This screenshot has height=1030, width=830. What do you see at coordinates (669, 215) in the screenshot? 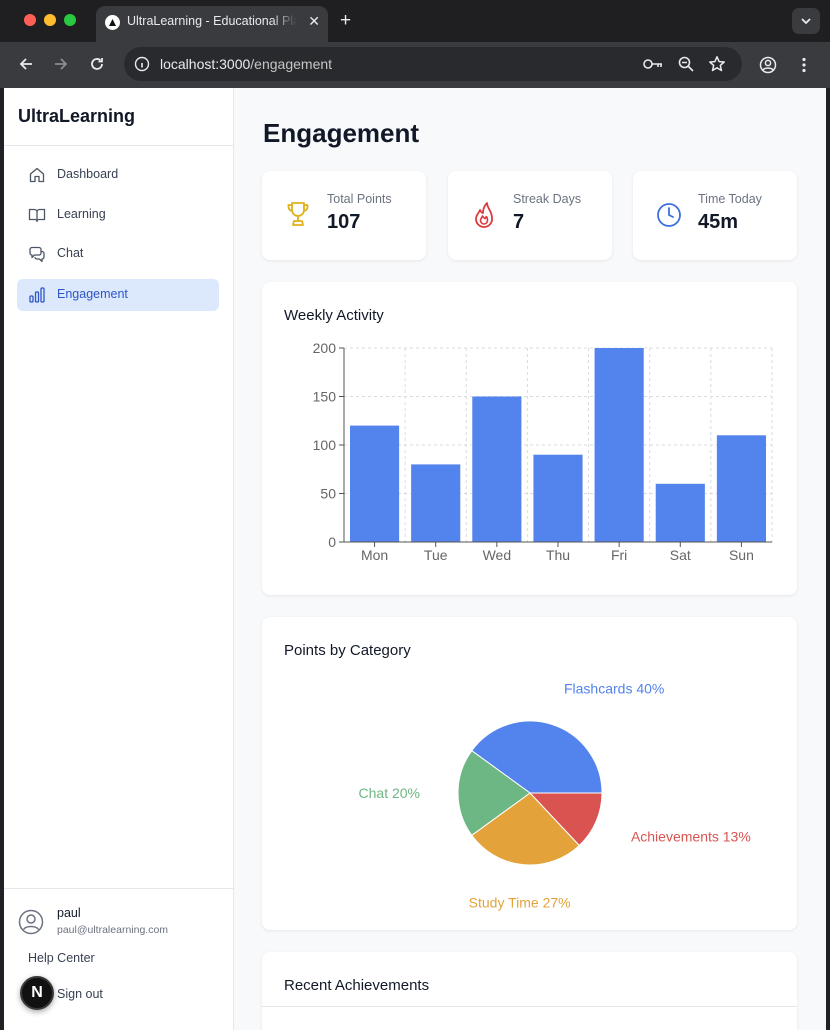
I see `clock-icon` at bounding box center [669, 215].